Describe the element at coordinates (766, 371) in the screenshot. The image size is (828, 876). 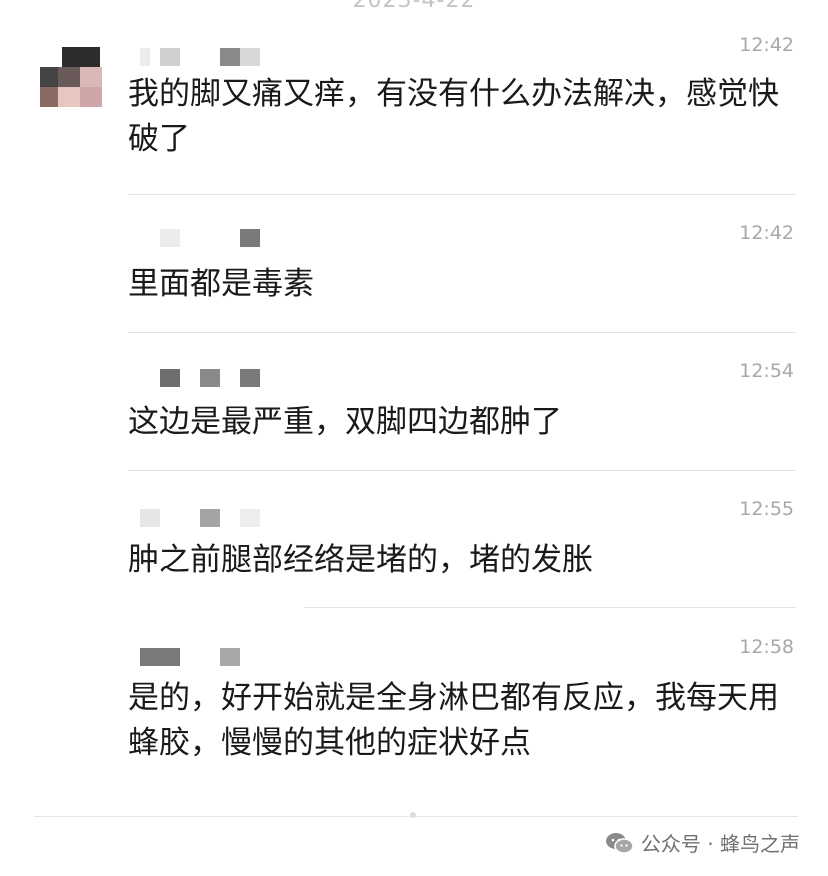
I see `message-time: 12:54` at that location.